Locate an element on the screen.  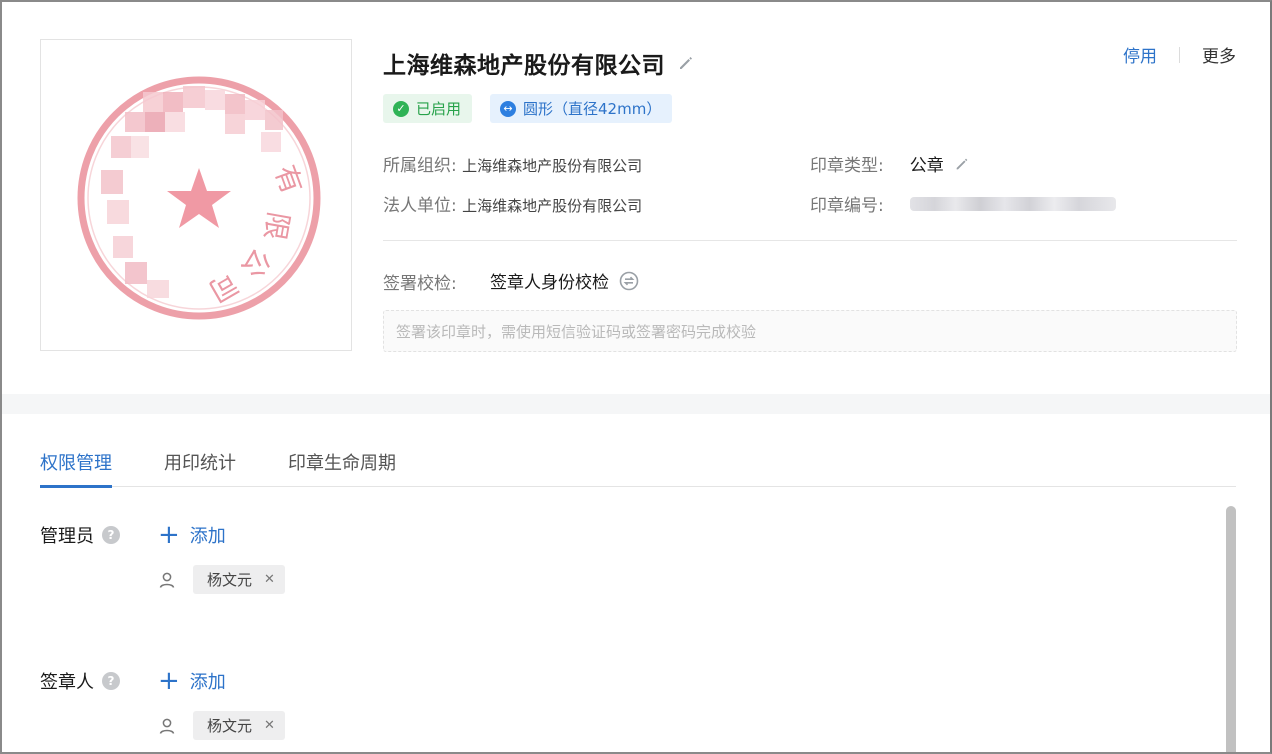
signers-label: 签章人 is located at coordinates (67, 682).